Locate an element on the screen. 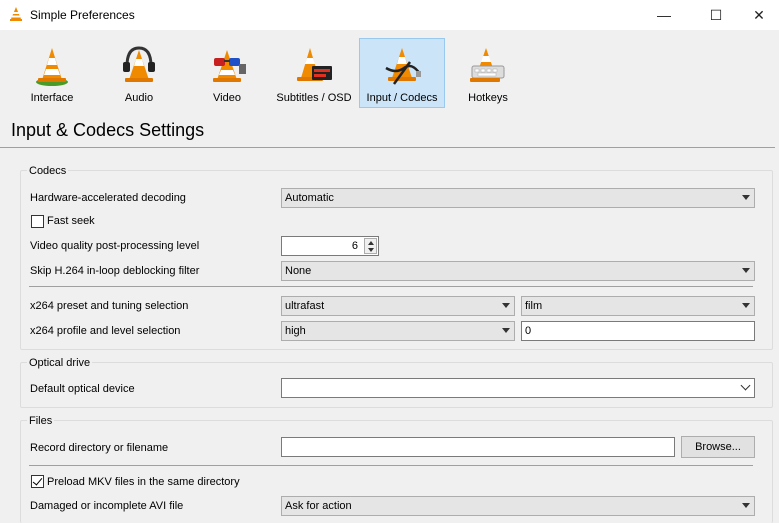 The height and width of the screenshot is (523, 779). tab-interface-label: Interface is located at coordinates (52, 98).